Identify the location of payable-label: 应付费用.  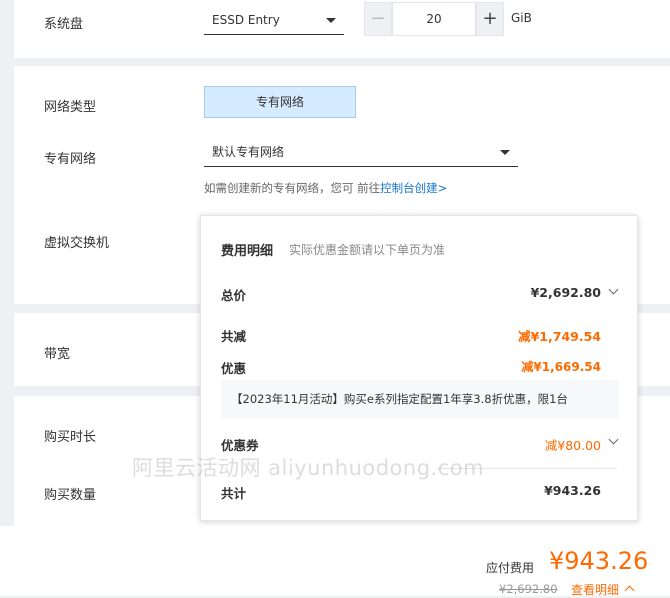
(510, 568).